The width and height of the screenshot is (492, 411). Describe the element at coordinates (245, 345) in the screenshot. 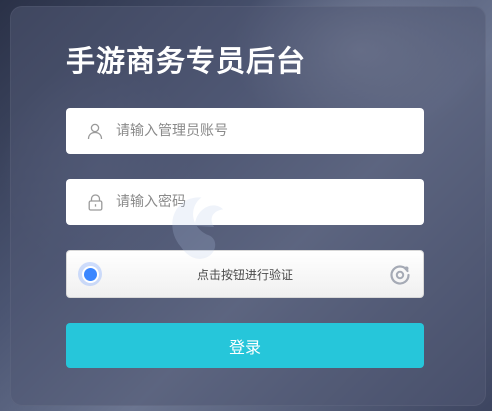

I see `login-button: 登录` at that location.